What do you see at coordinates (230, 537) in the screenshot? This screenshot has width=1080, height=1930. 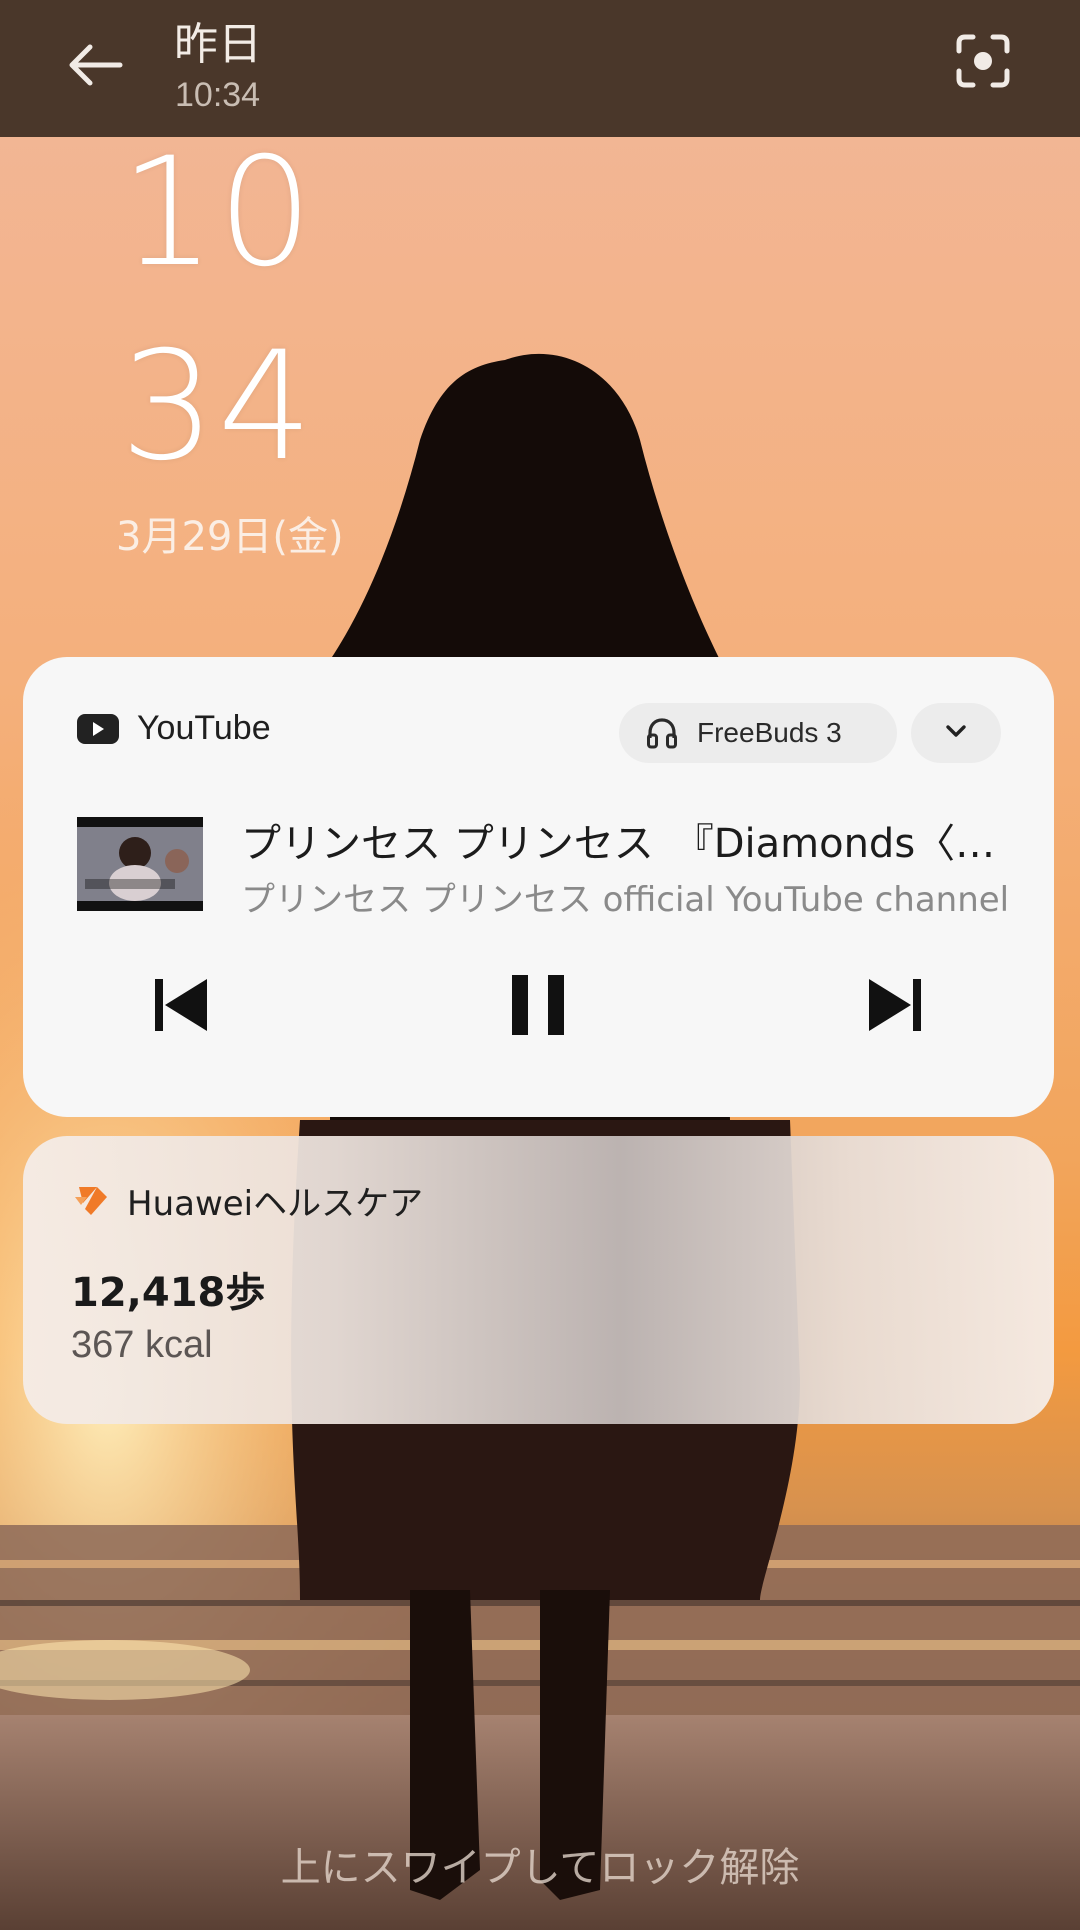 I see `clock-date: 3月29日(金)` at bounding box center [230, 537].